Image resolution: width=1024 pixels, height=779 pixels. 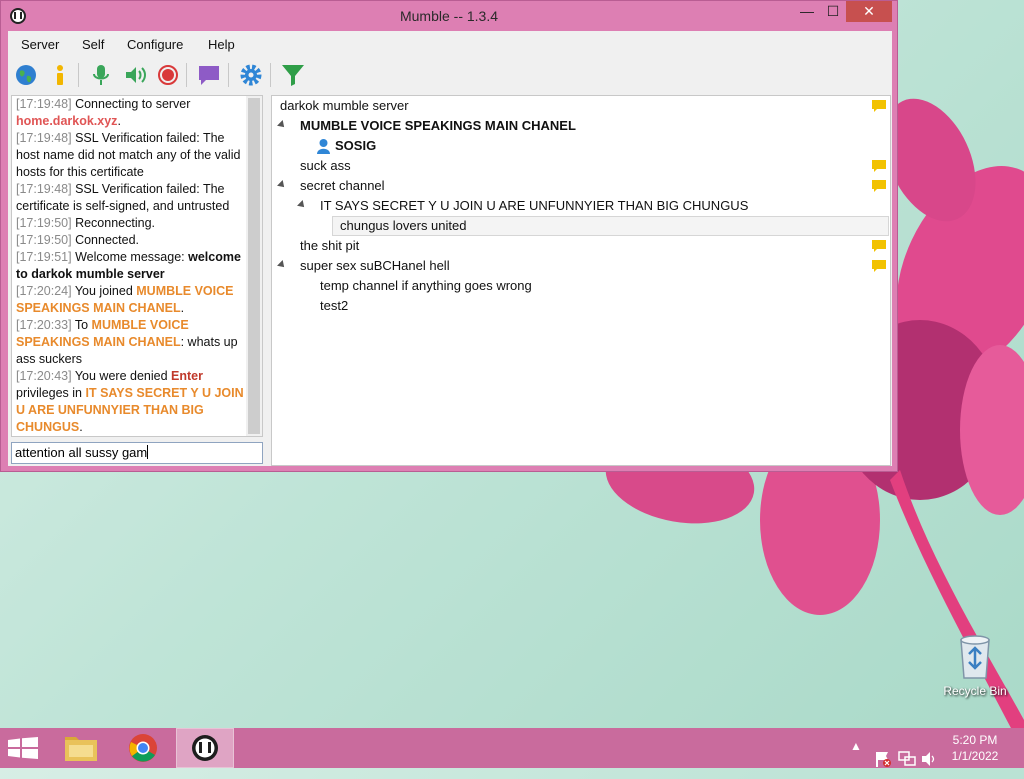 I want to click on globe-icon, so click(x=26, y=75).